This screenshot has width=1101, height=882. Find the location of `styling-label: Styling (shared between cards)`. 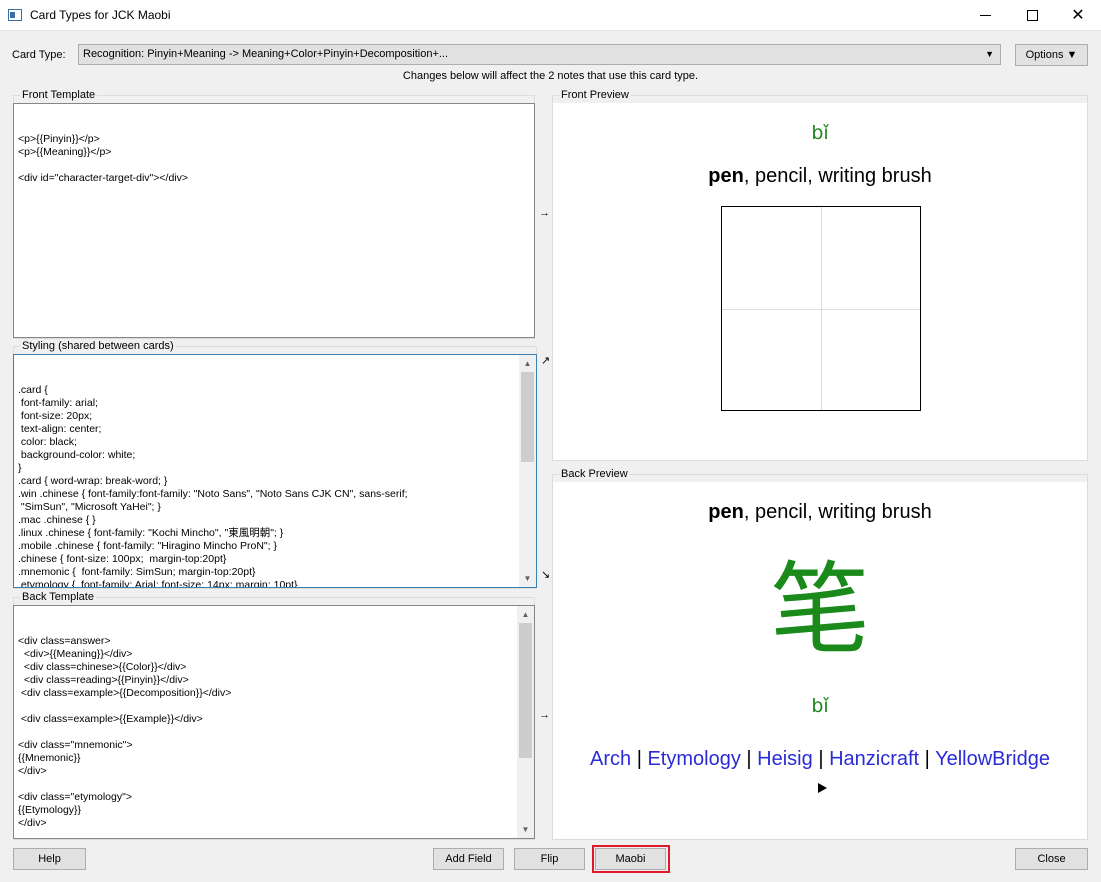

styling-label: Styling (shared between cards) is located at coordinates (98, 346).